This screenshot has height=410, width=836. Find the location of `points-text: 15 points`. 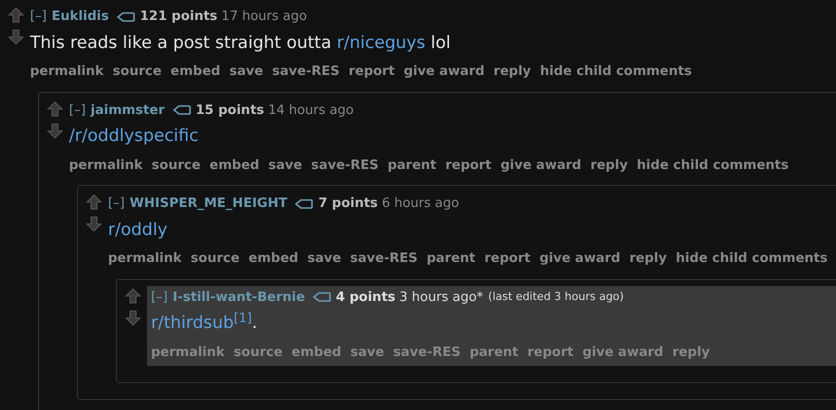

points-text: 15 points is located at coordinates (230, 111).